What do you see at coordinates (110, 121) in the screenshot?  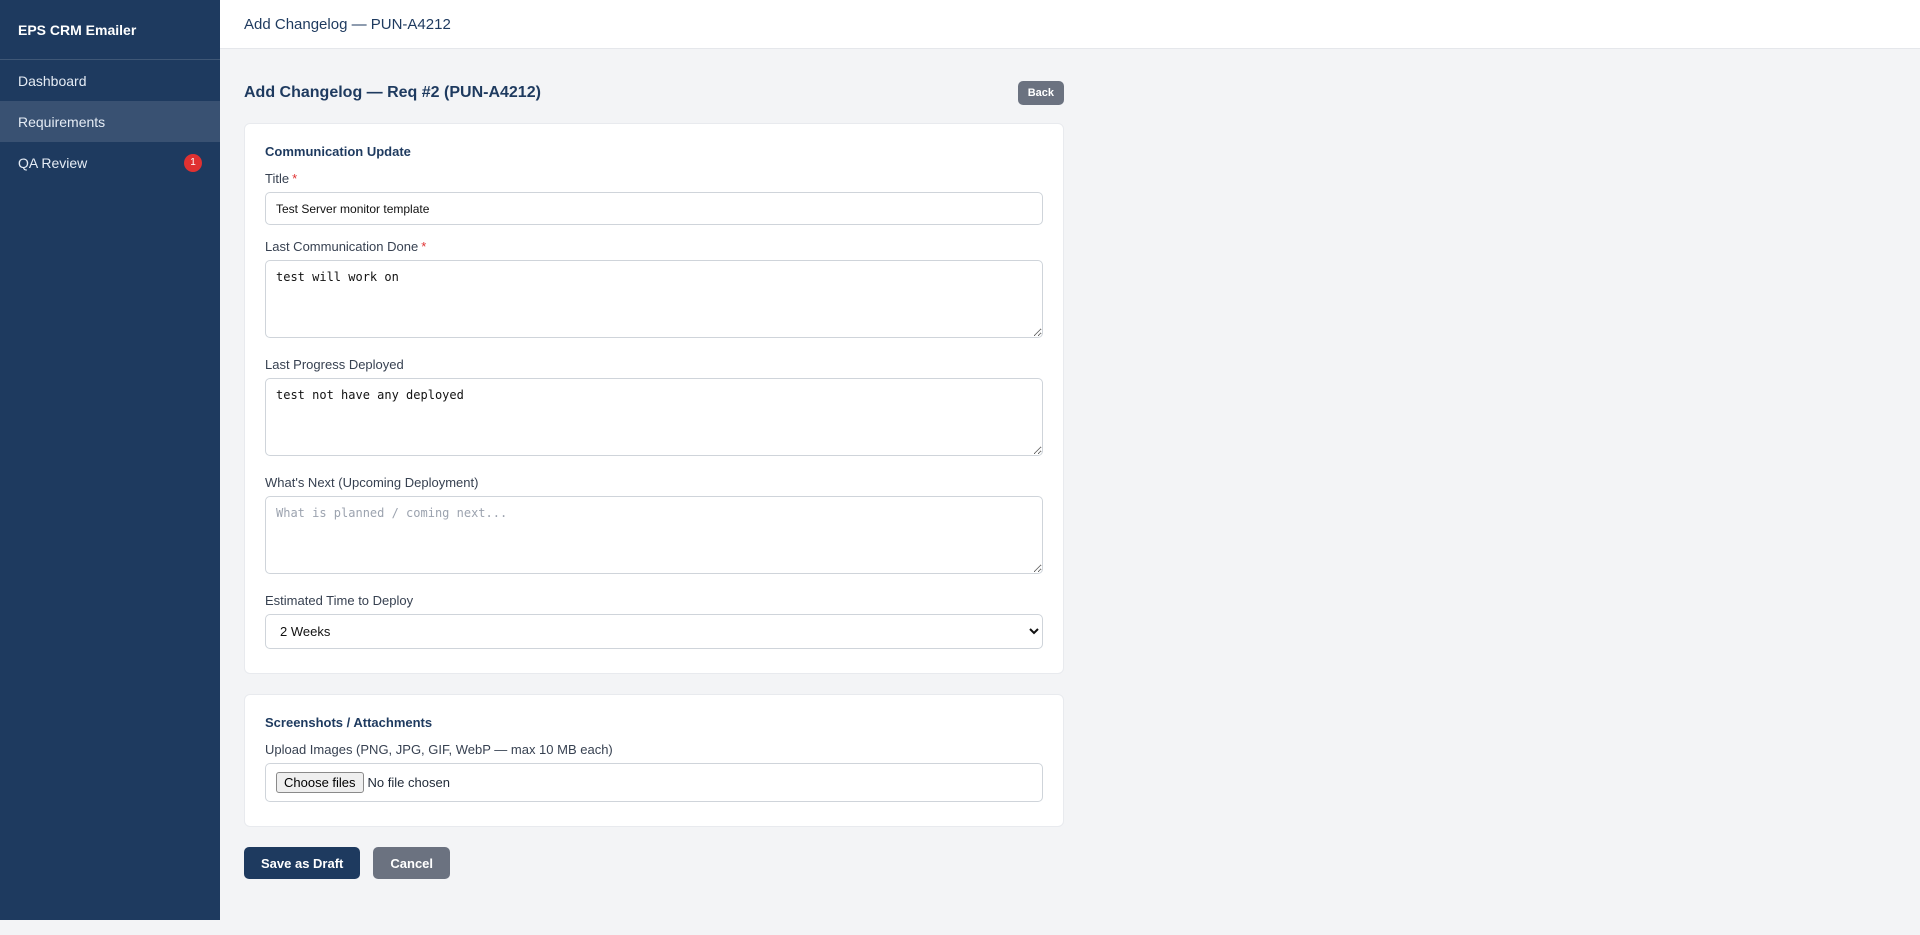 I see `sidebar-item-requirements: Requirements` at bounding box center [110, 121].